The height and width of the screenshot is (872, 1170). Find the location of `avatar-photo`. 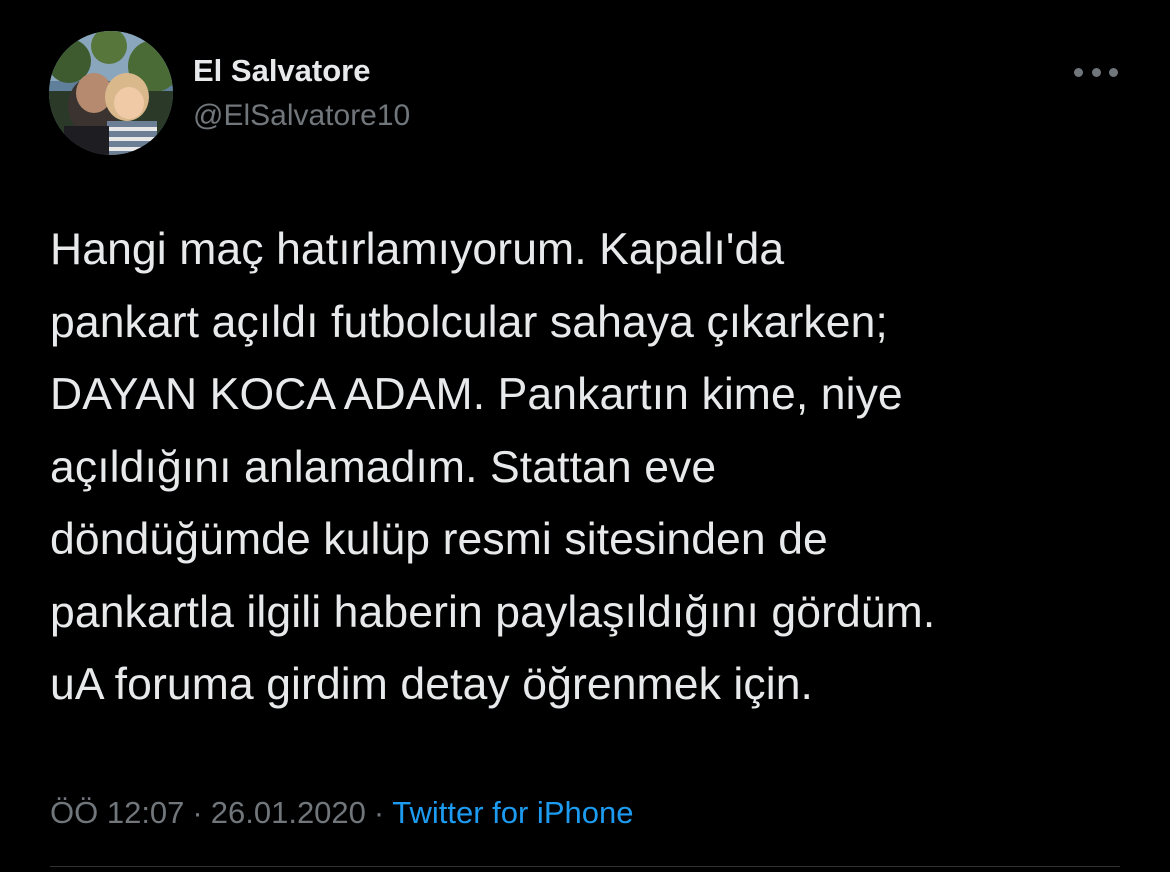

avatar-photo is located at coordinates (111, 93).